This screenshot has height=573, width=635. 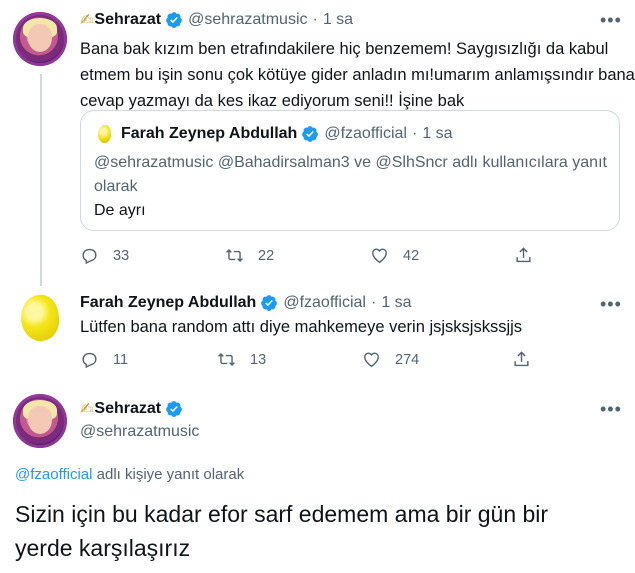 What do you see at coordinates (103, 548) in the screenshot?
I see `text-line: yerde karşılaşırız` at bounding box center [103, 548].